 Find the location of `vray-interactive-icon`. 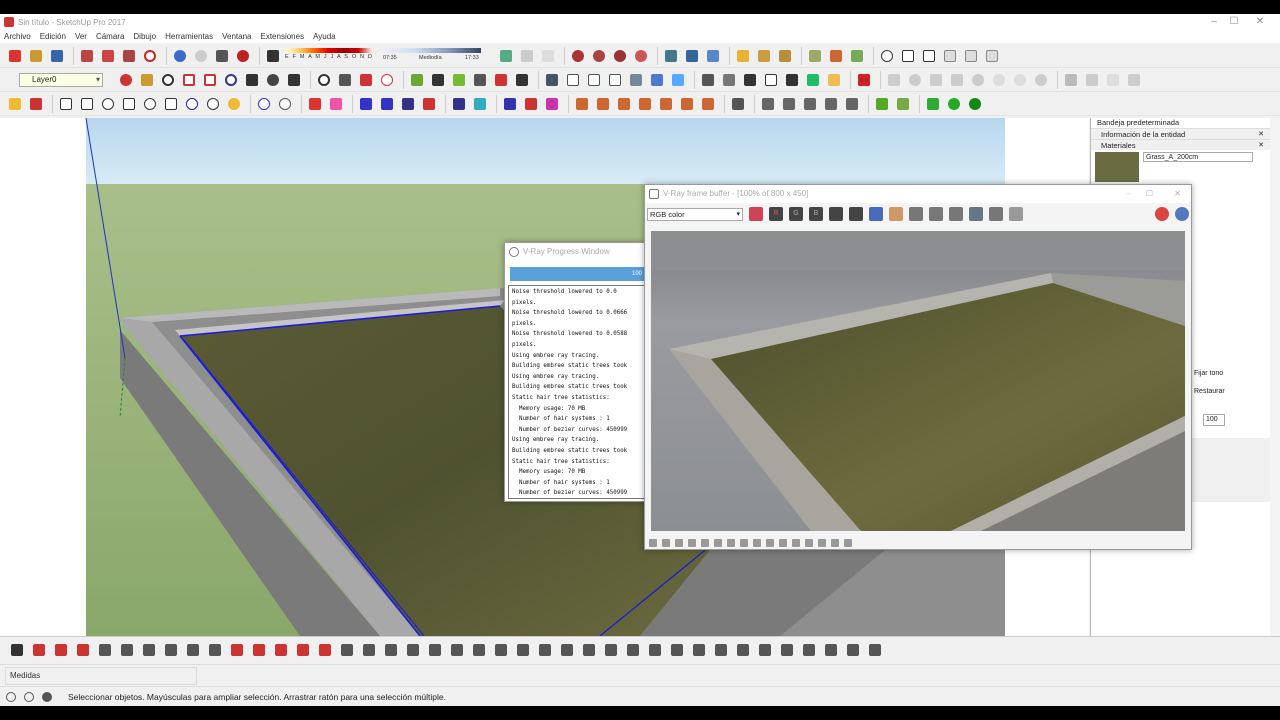

vray-interactive-icon is located at coordinates (599, 56).